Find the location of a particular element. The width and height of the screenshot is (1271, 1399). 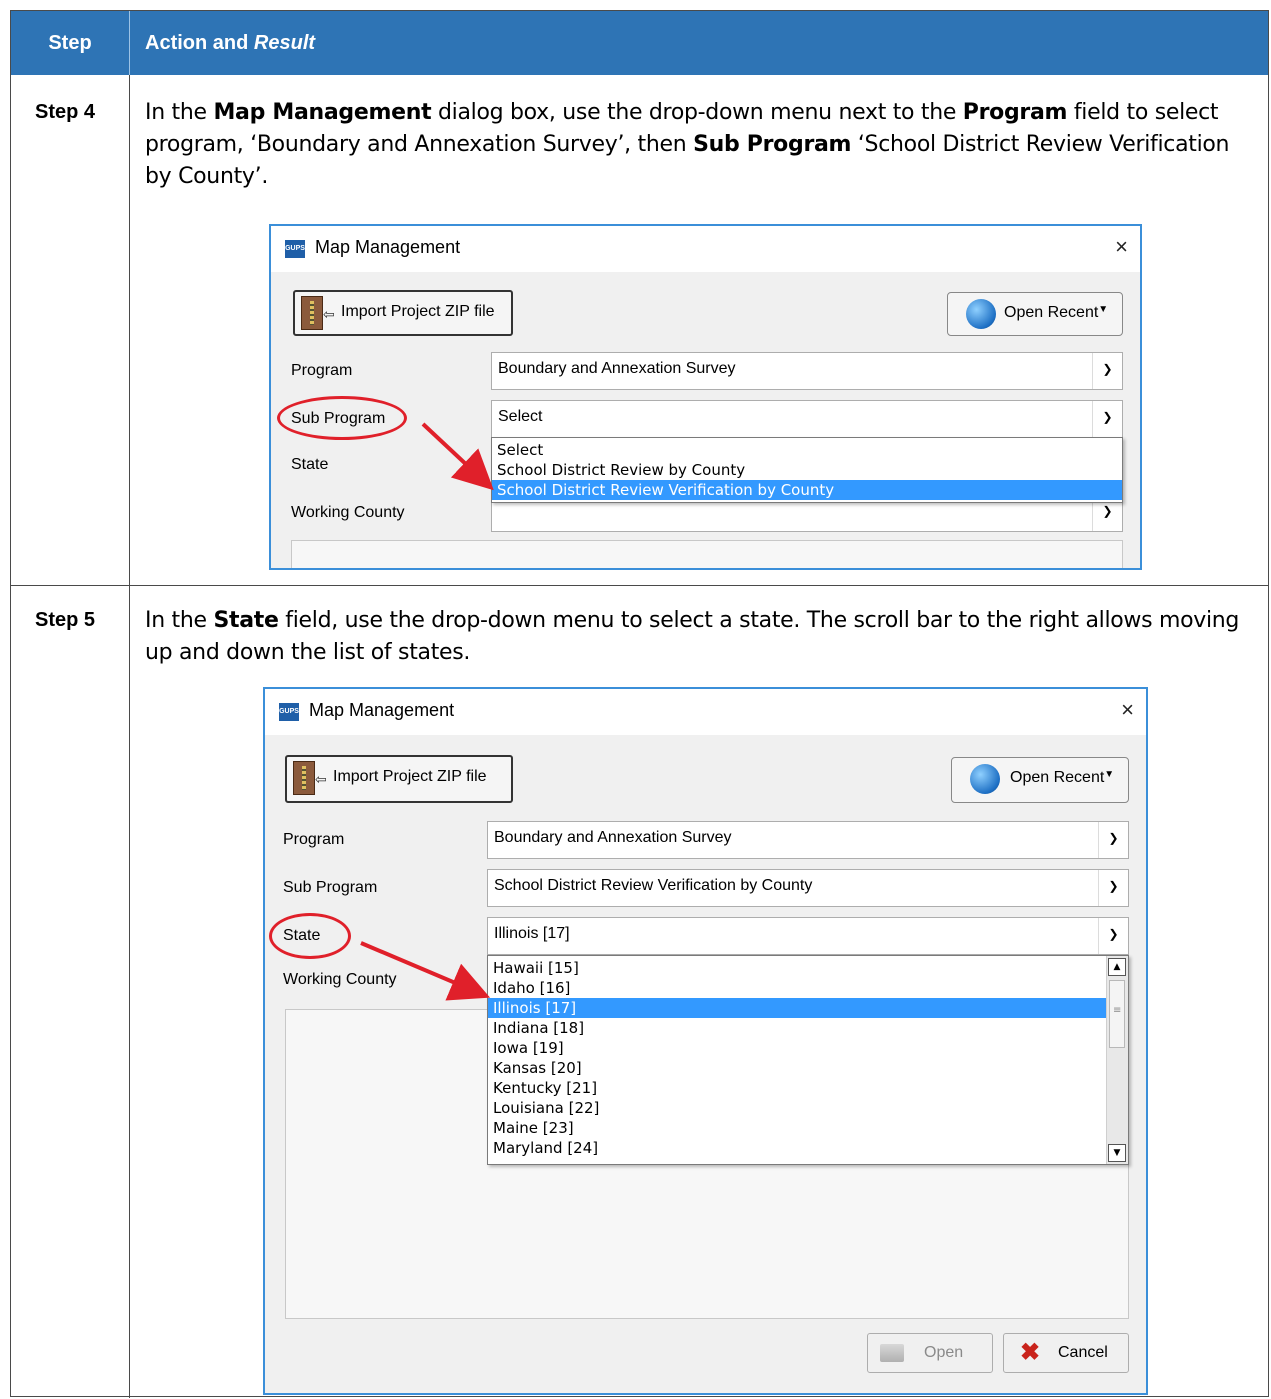

column-divider is located at coordinates (129, 736).